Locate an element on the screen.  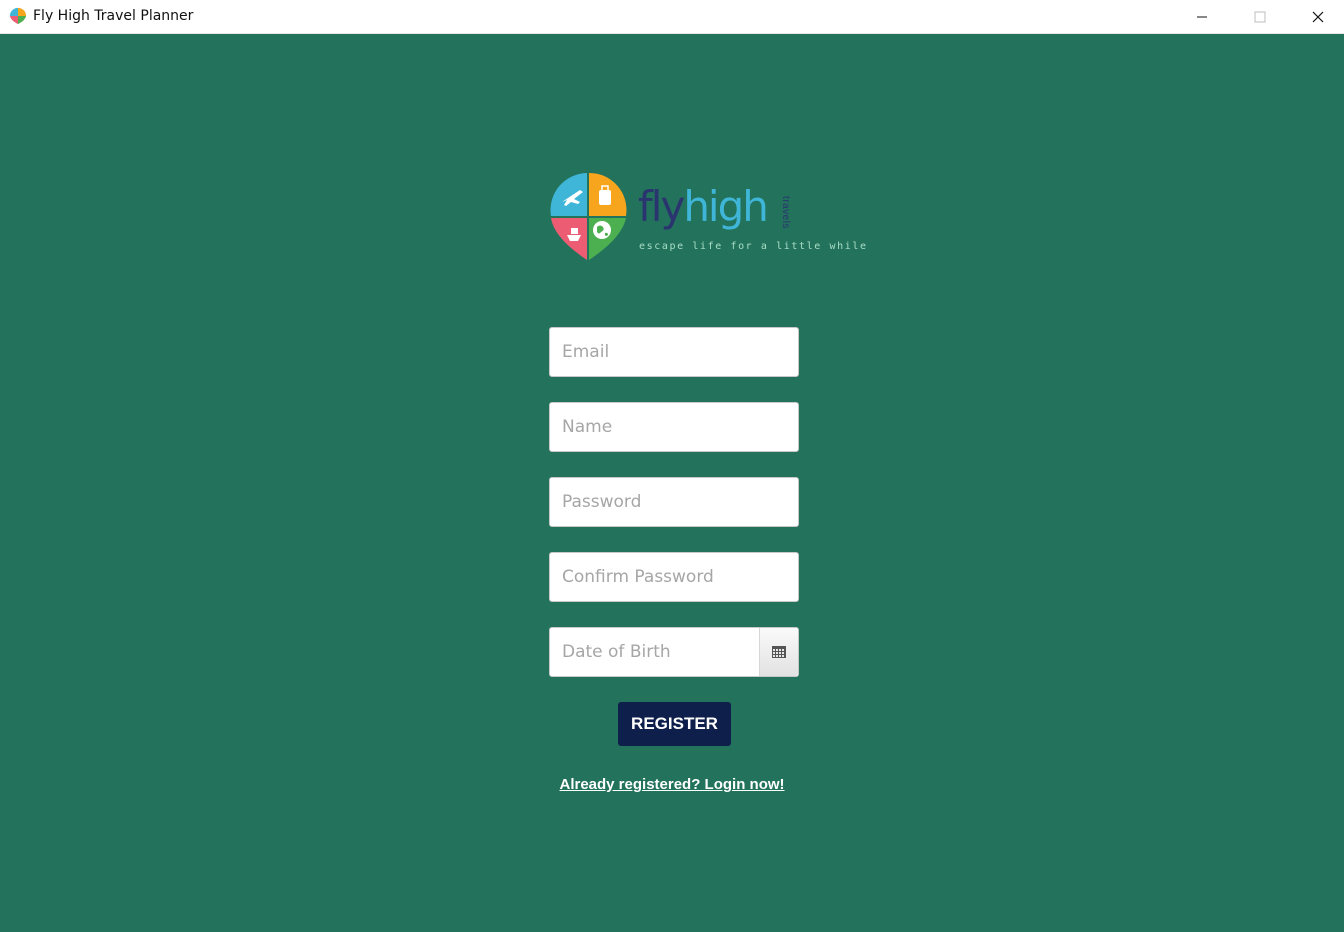
confirm-password-input is located at coordinates (674, 577).